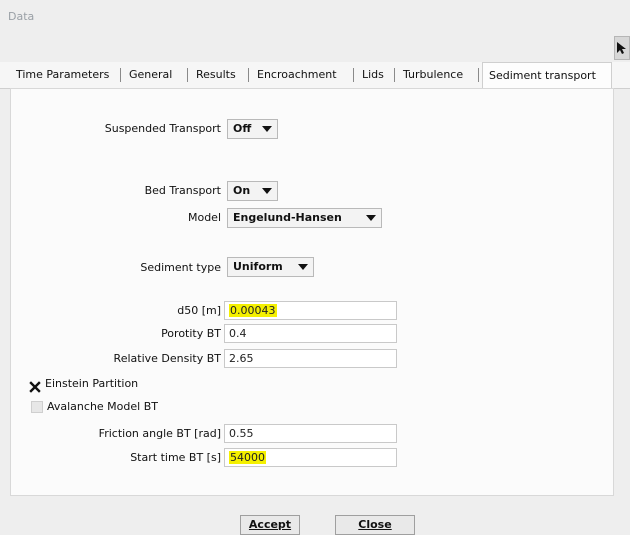 The image size is (630, 535). What do you see at coordinates (21, 16) in the screenshot?
I see `window-title: Data` at bounding box center [21, 16].